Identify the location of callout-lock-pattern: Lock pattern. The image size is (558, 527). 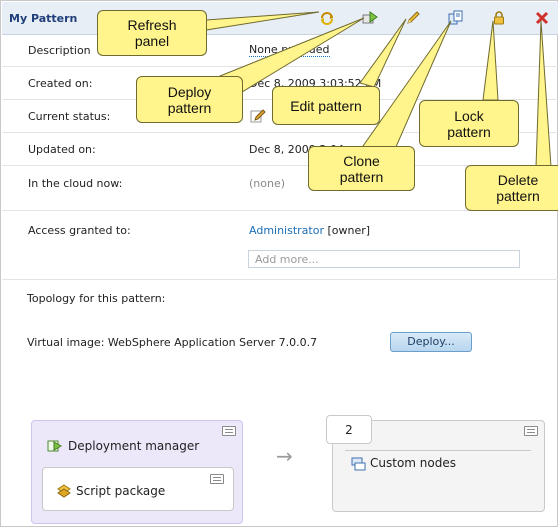
(469, 123).